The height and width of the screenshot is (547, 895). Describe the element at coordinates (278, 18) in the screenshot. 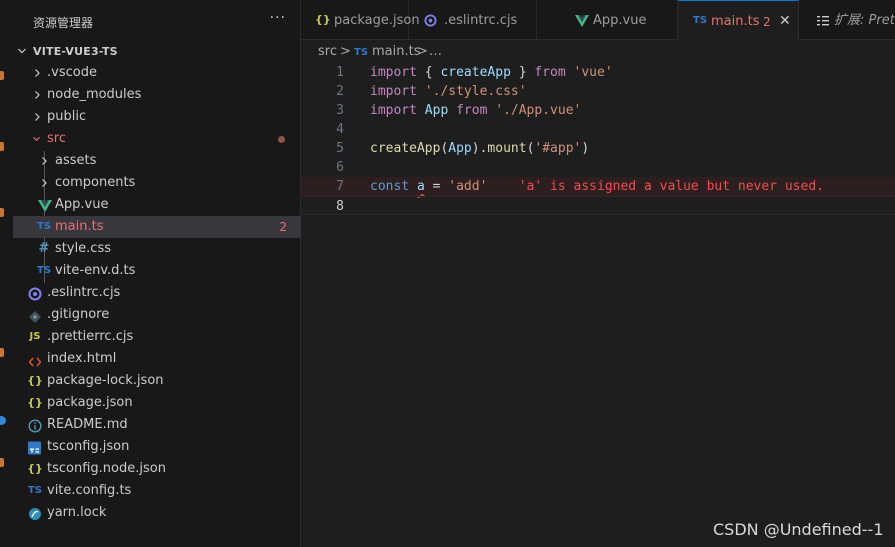

I see `more-actions-button: ···` at that location.